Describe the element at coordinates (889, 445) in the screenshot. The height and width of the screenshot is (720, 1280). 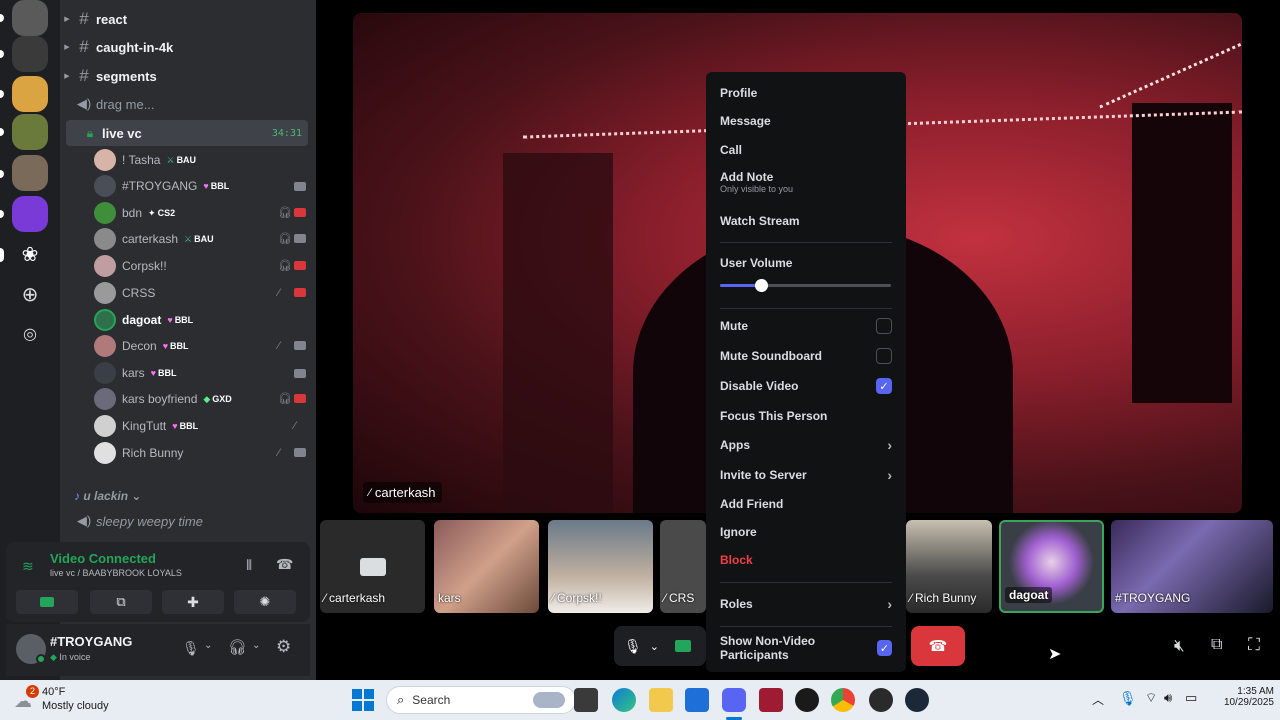
I see `chevron-right-icon: ›` at that location.